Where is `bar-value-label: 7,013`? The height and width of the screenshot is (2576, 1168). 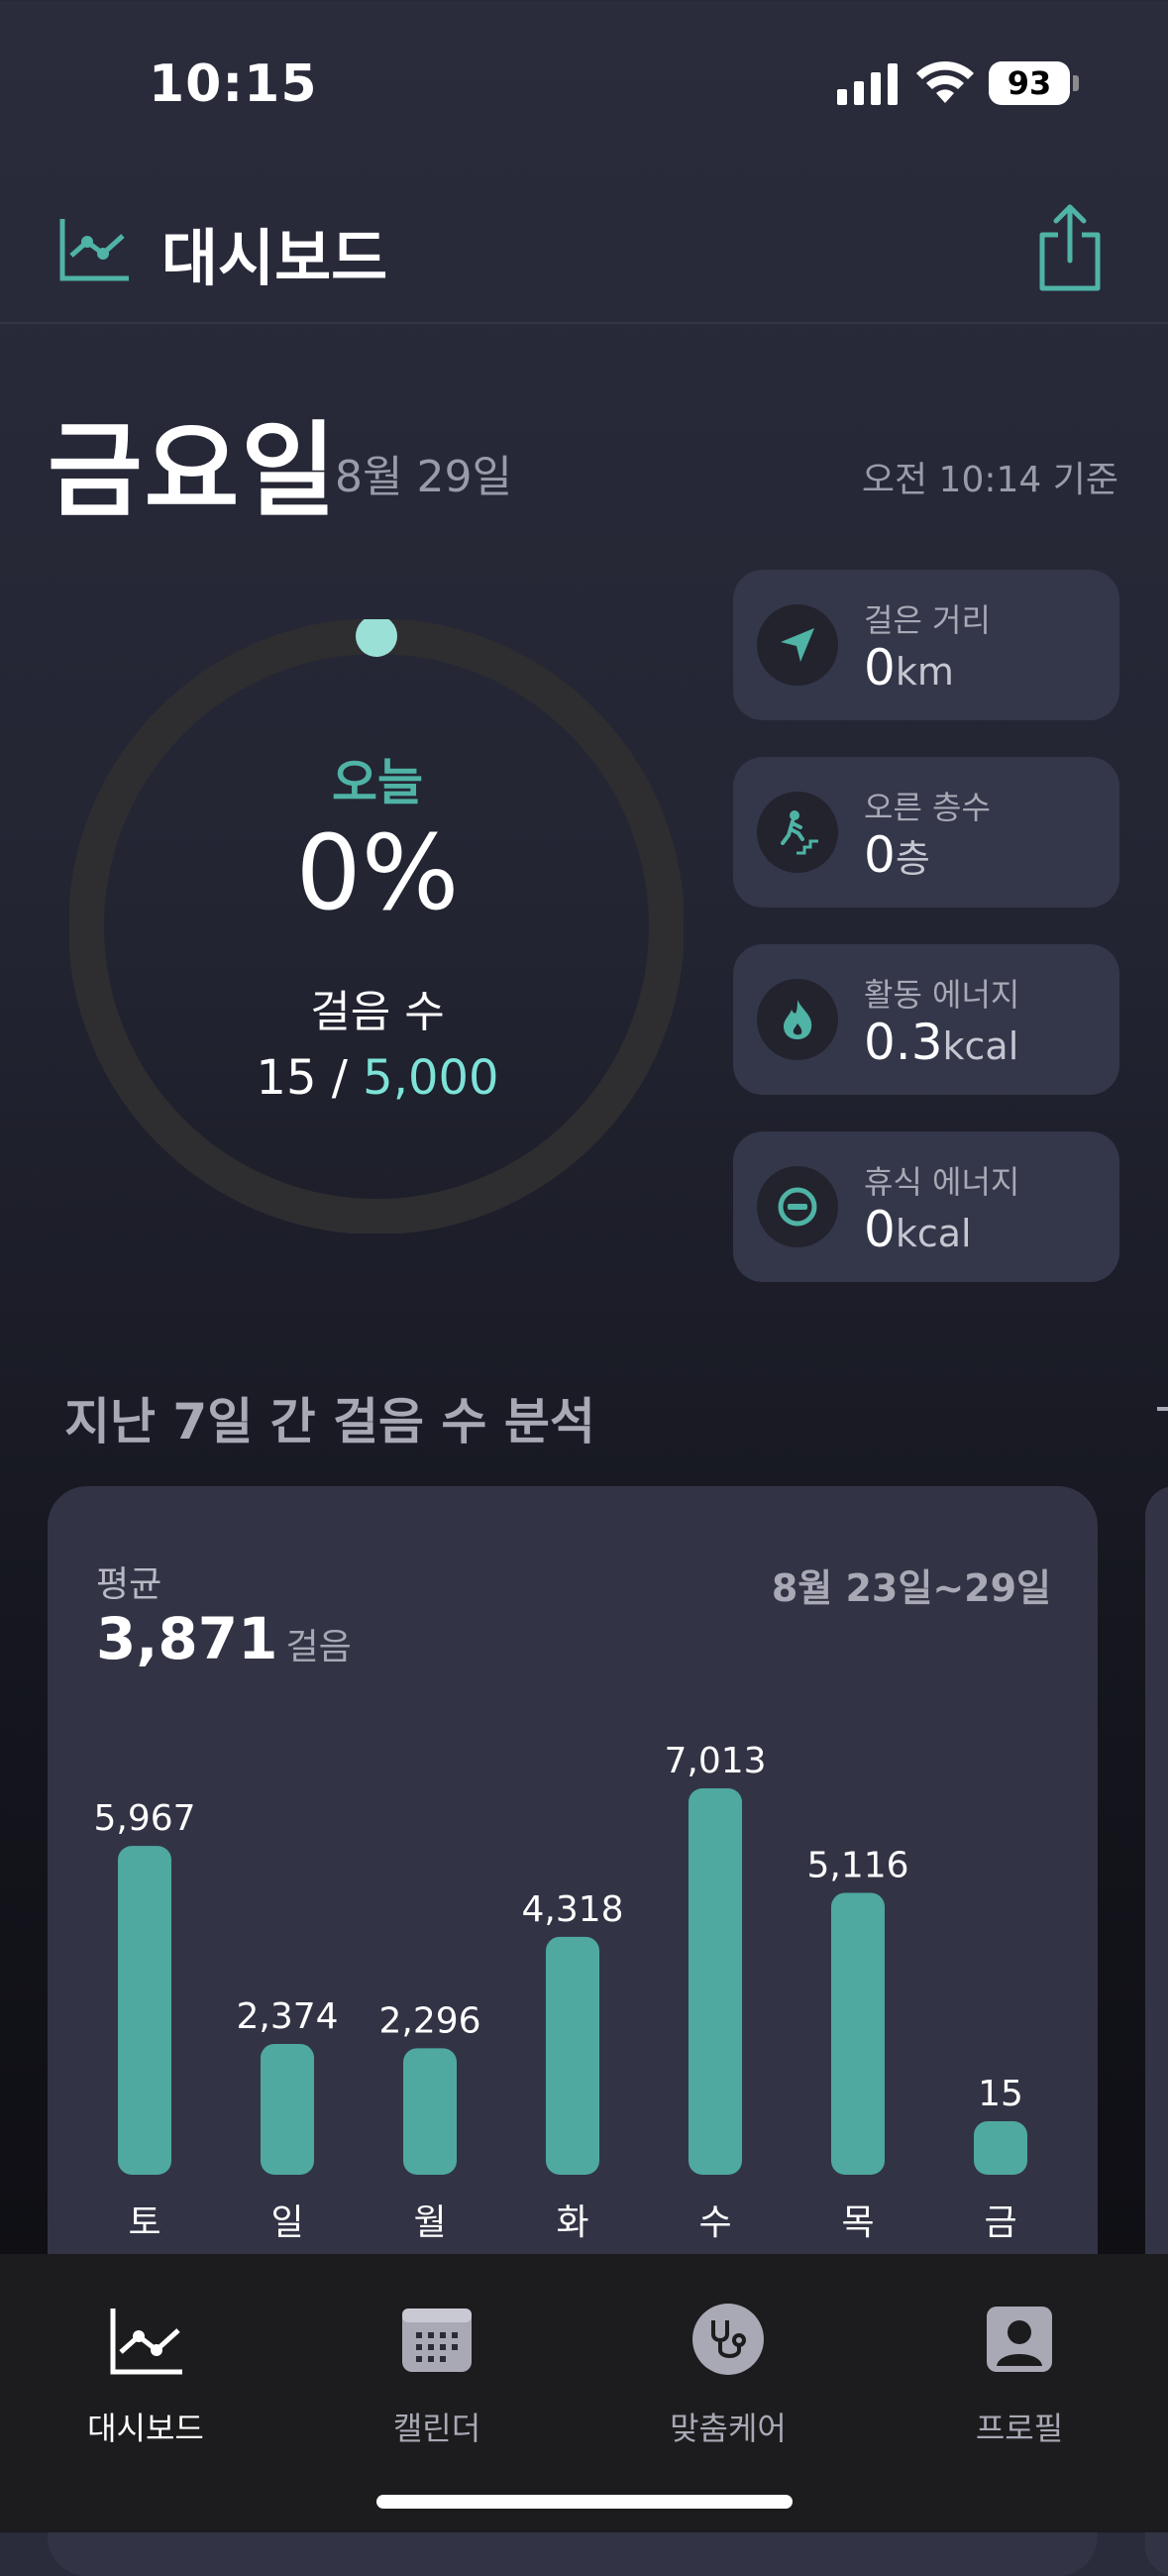 bar-value-label: 7,013 is located at coordinates (715, 1761).